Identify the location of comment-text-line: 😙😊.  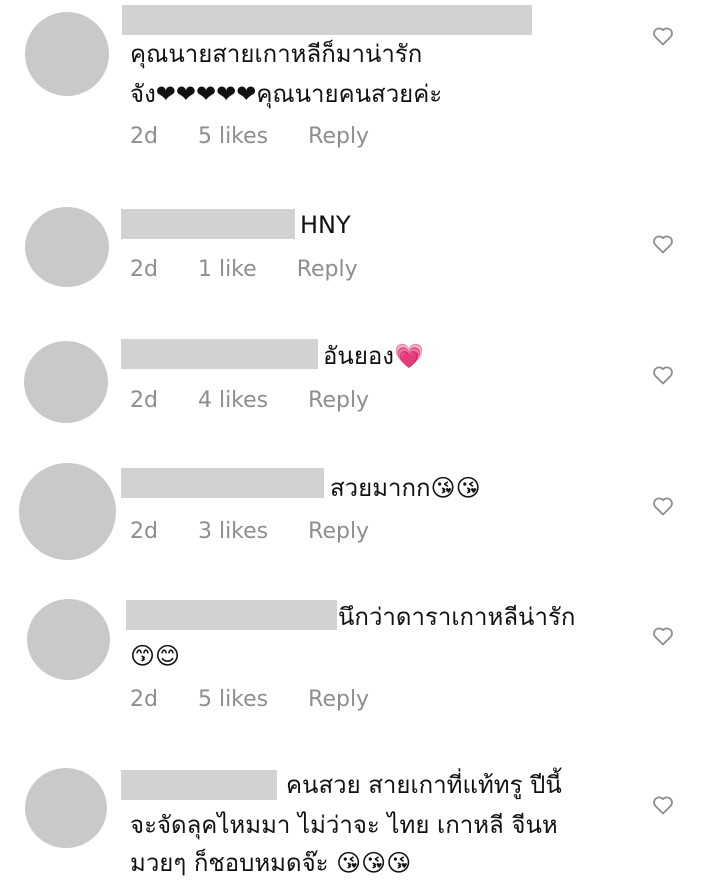
(155, 656).